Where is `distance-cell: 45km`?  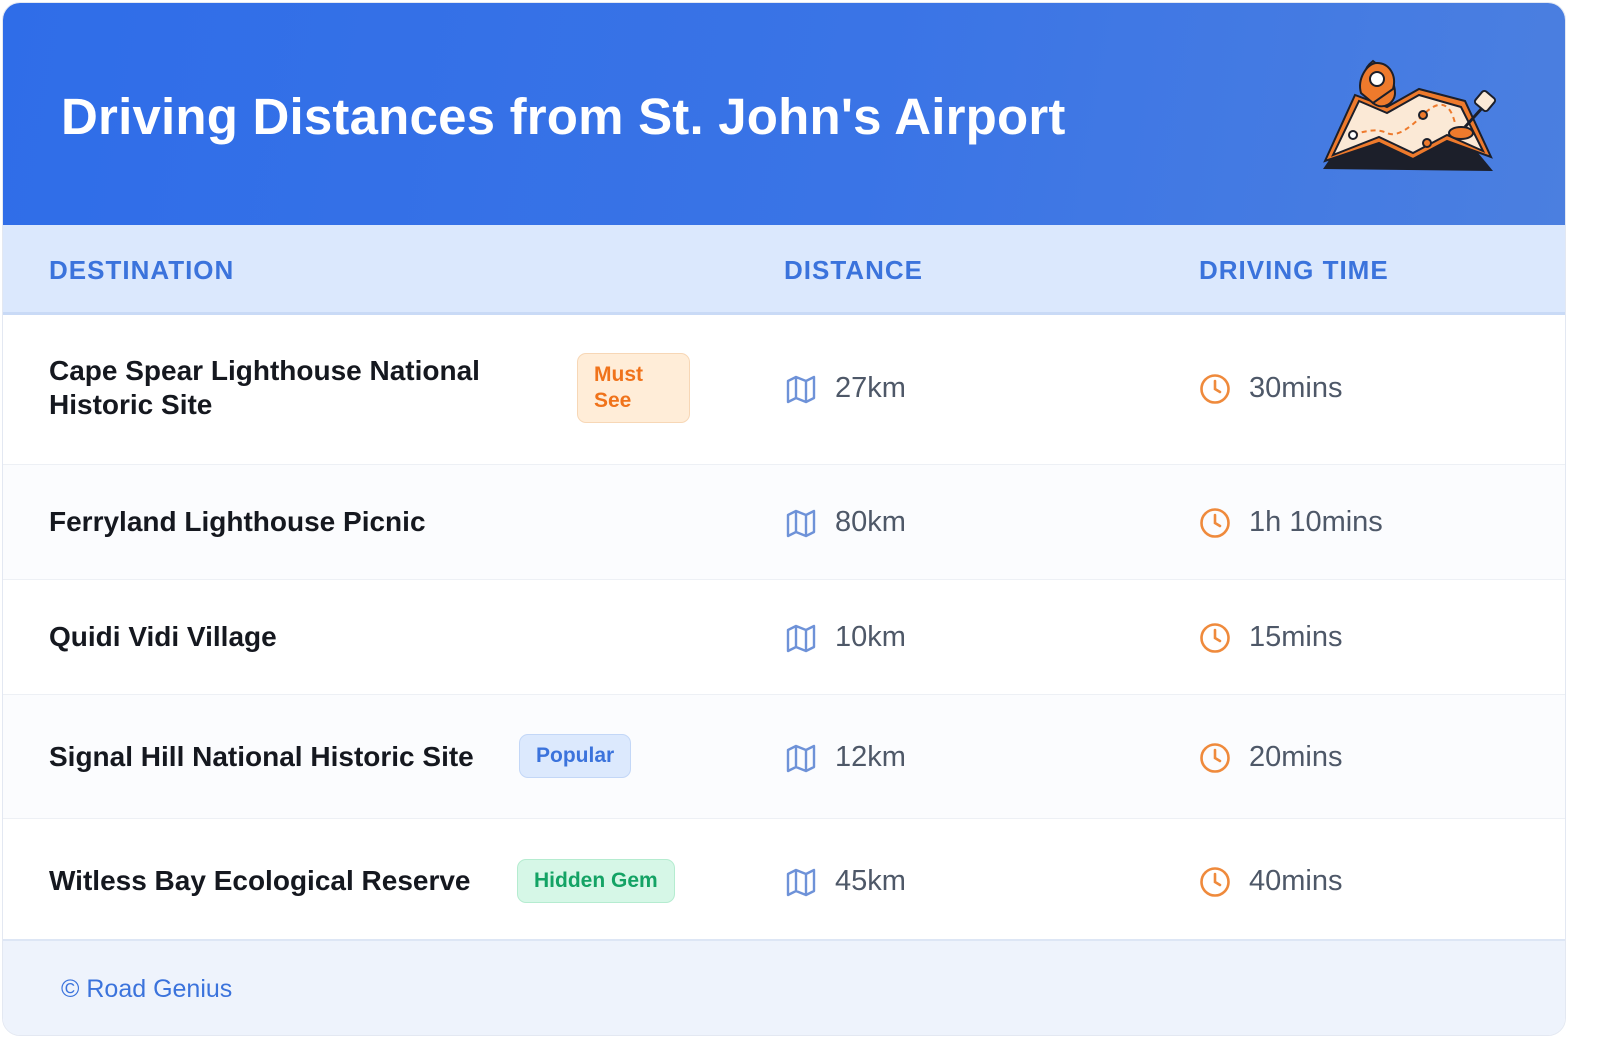
distance-cell: 45km is located at coordinates (845, 881).